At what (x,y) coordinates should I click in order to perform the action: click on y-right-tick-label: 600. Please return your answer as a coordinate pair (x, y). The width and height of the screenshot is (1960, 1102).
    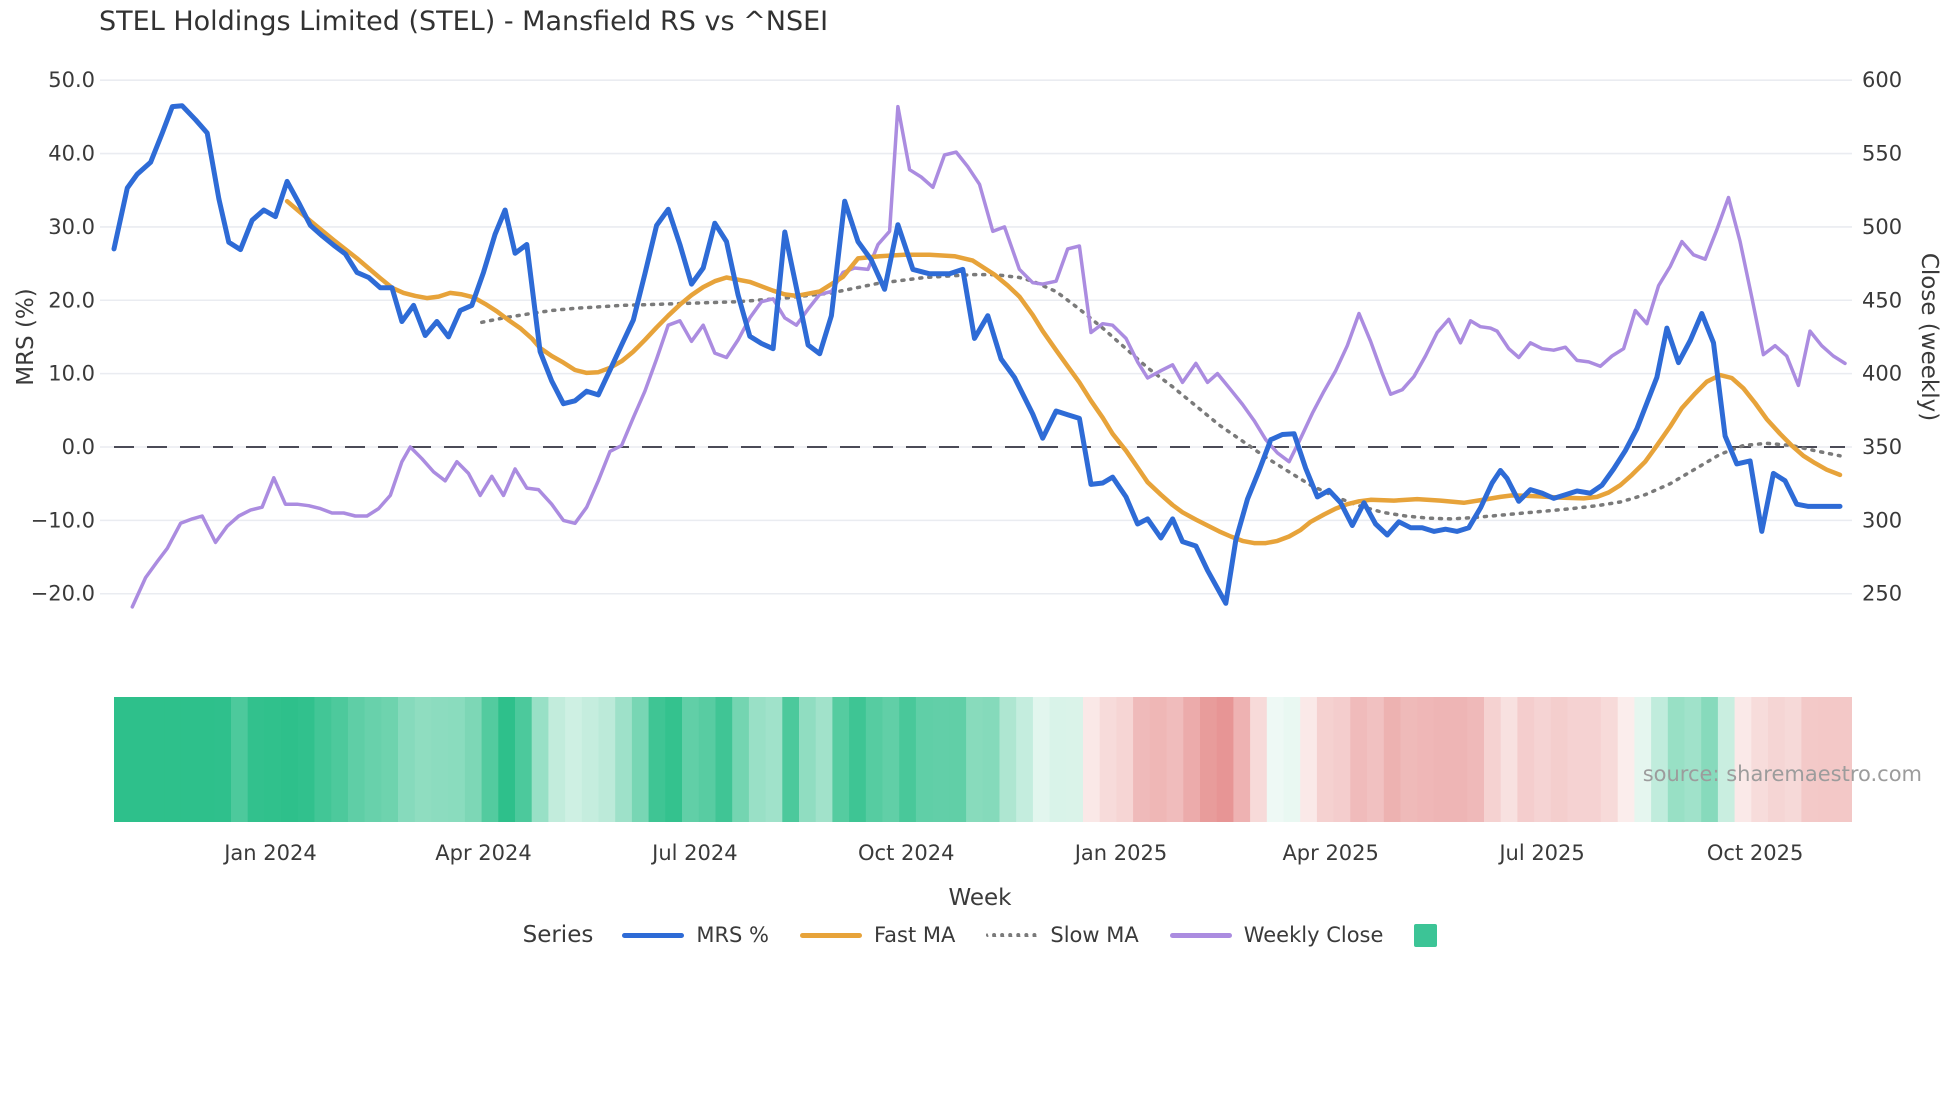
    Looking at the image, I should click on (1882, 80).